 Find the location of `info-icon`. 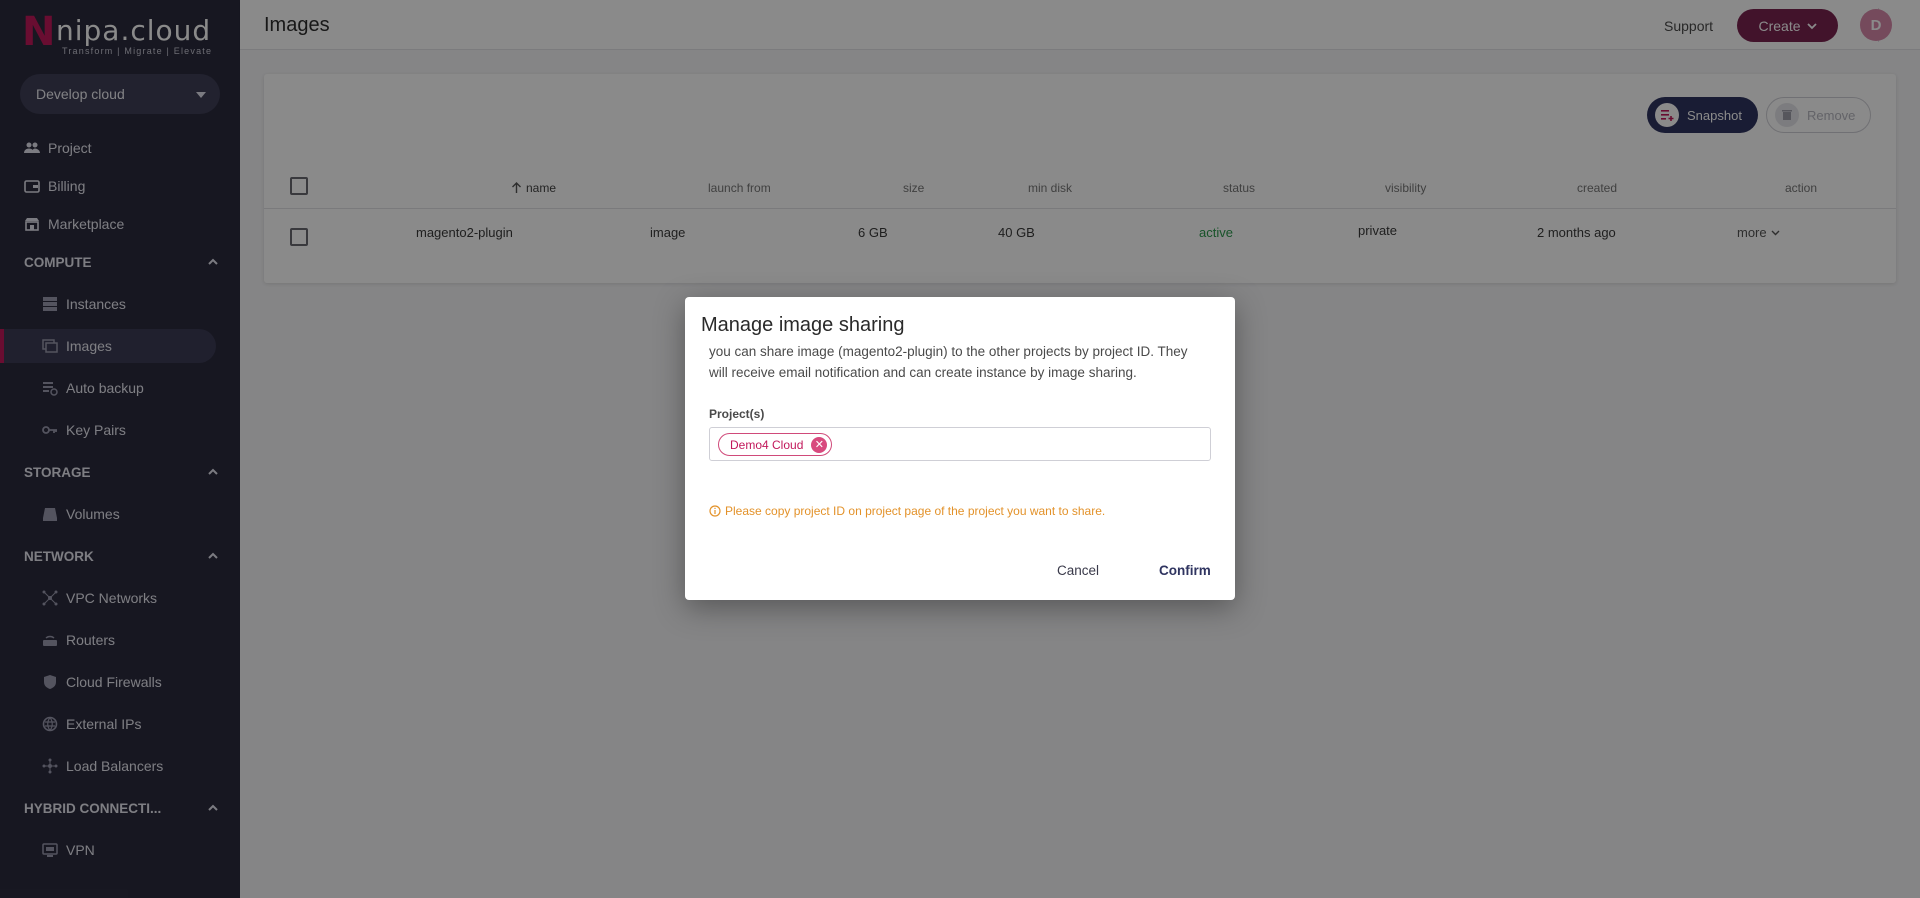

info-icon is located at coordinates (715, 511).